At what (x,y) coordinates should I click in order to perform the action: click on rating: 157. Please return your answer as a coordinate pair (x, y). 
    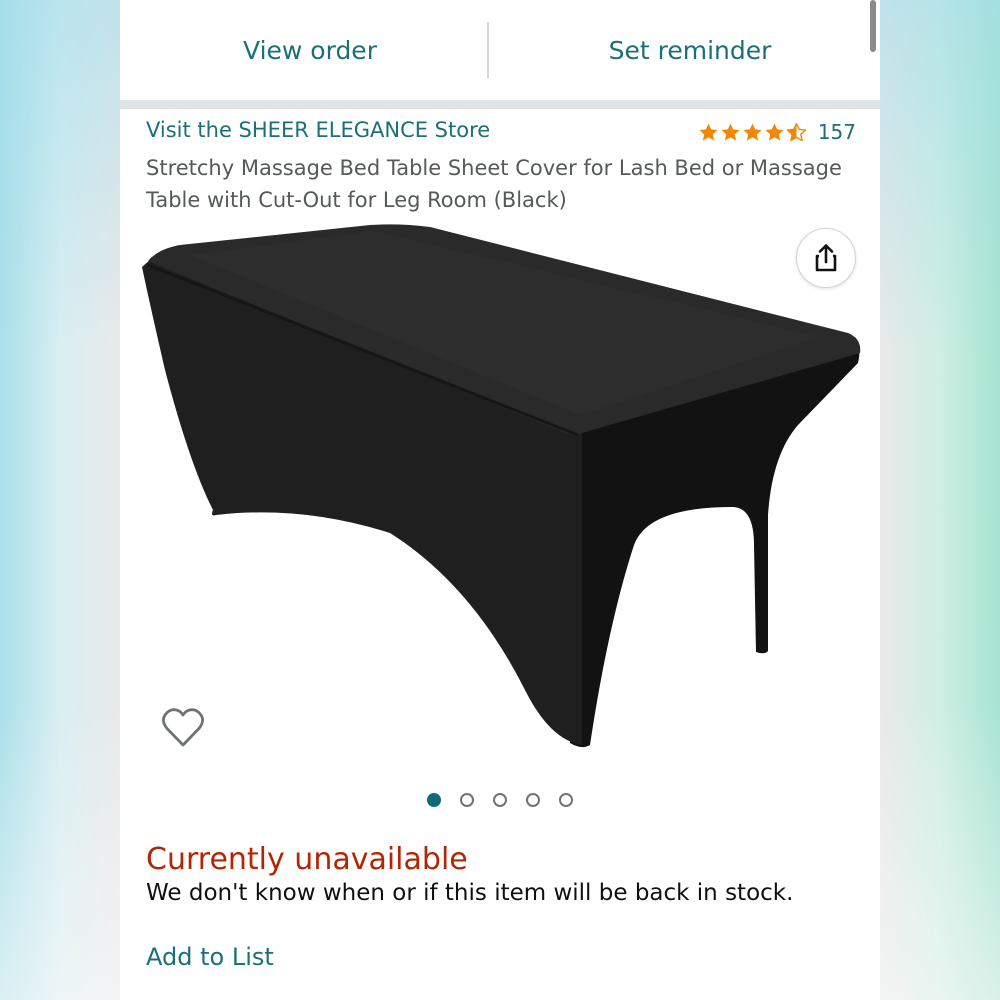
    Looking at the image, I should click on (777, 132).